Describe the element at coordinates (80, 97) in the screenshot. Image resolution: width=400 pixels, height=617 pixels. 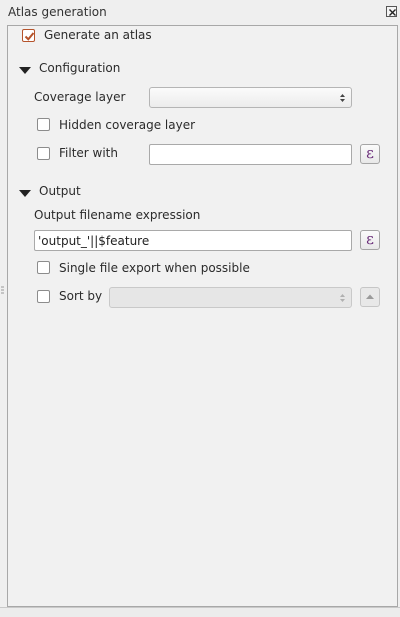
I see `coverage-layer-label: Coverage layer` at that location.